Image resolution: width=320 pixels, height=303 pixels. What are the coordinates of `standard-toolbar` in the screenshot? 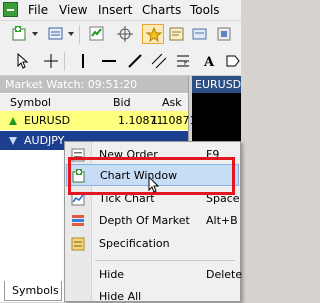 It's located at (120, 35).